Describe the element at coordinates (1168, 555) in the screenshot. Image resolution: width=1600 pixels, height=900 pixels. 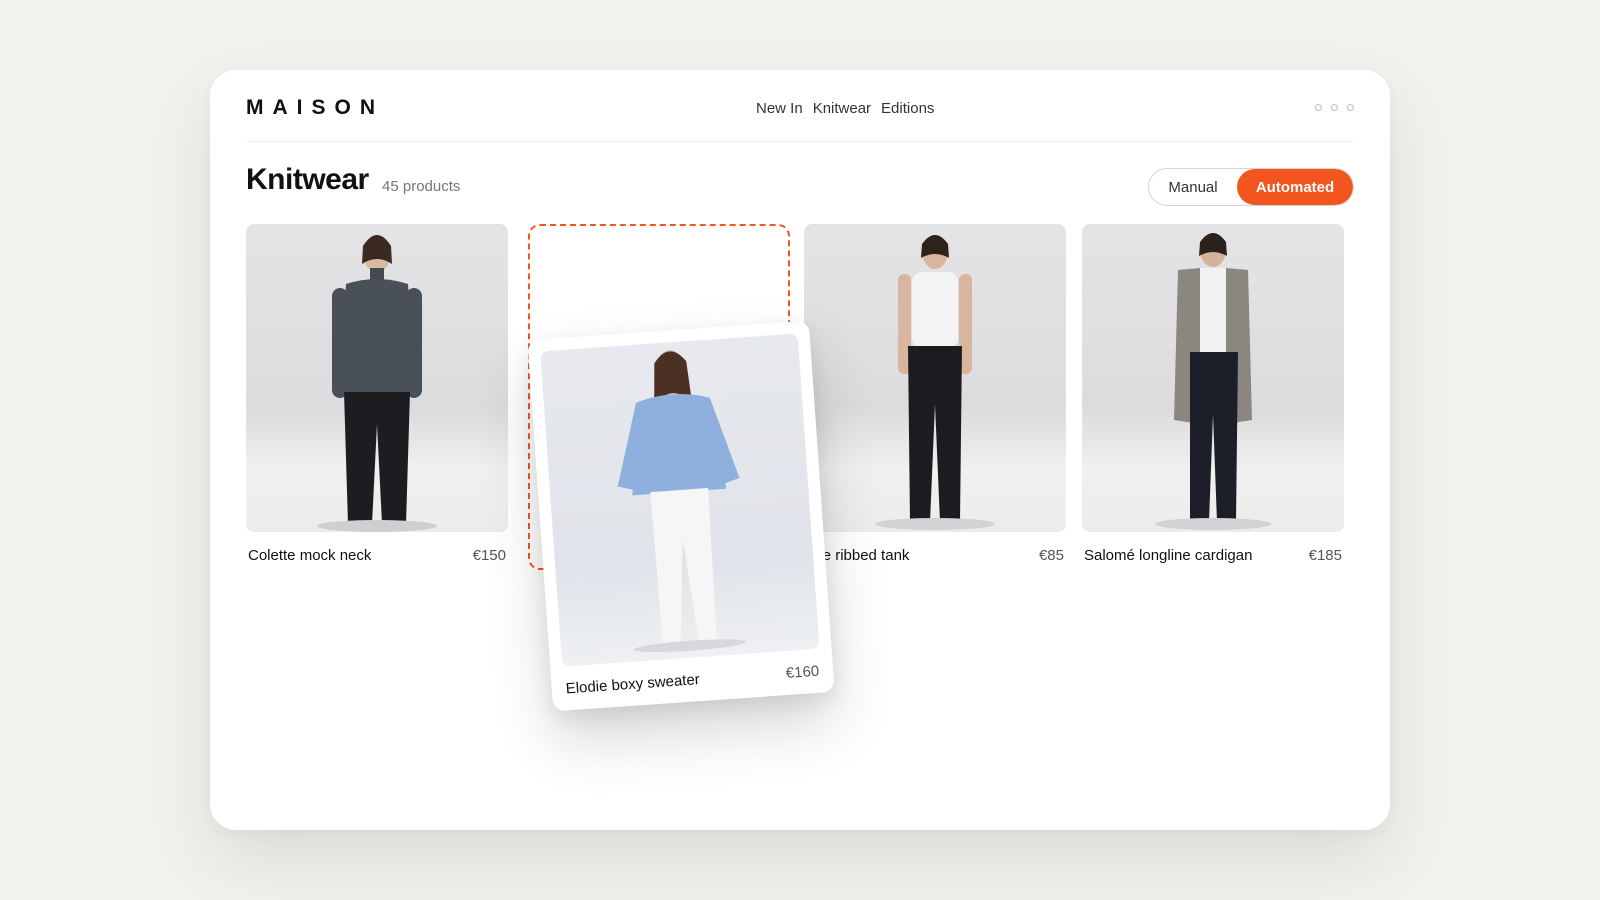
I see `product-name: Salomé longline cardigan` at that location.